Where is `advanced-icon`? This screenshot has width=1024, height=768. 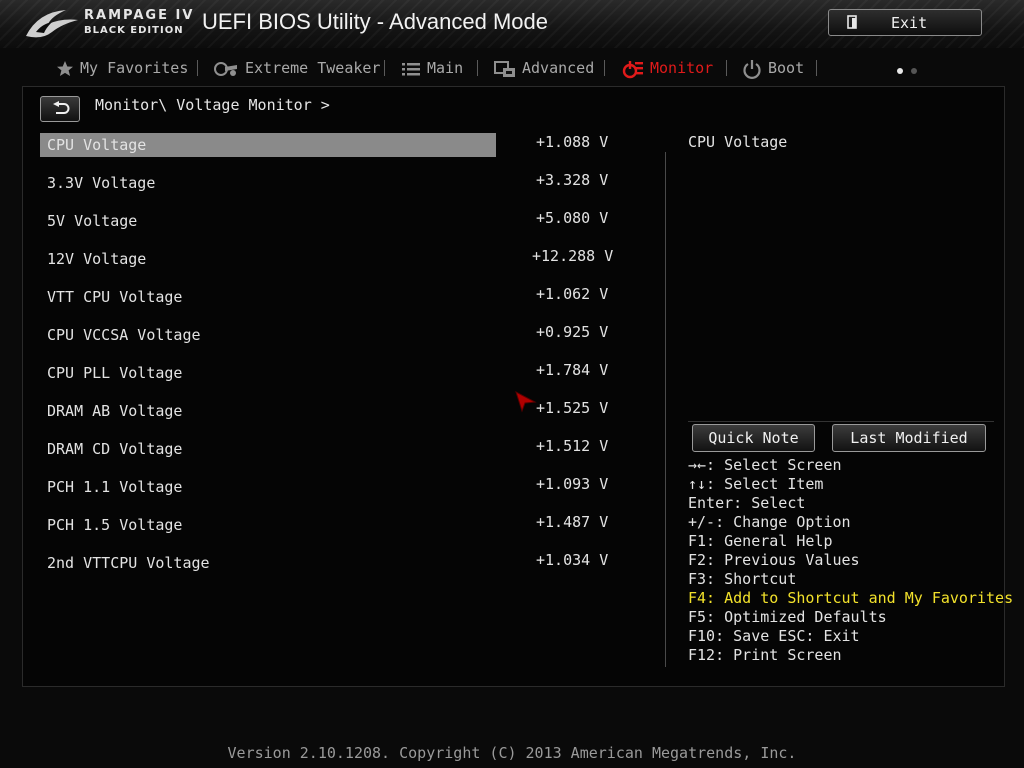
advanced-icon is located at coordinates (504, 68).